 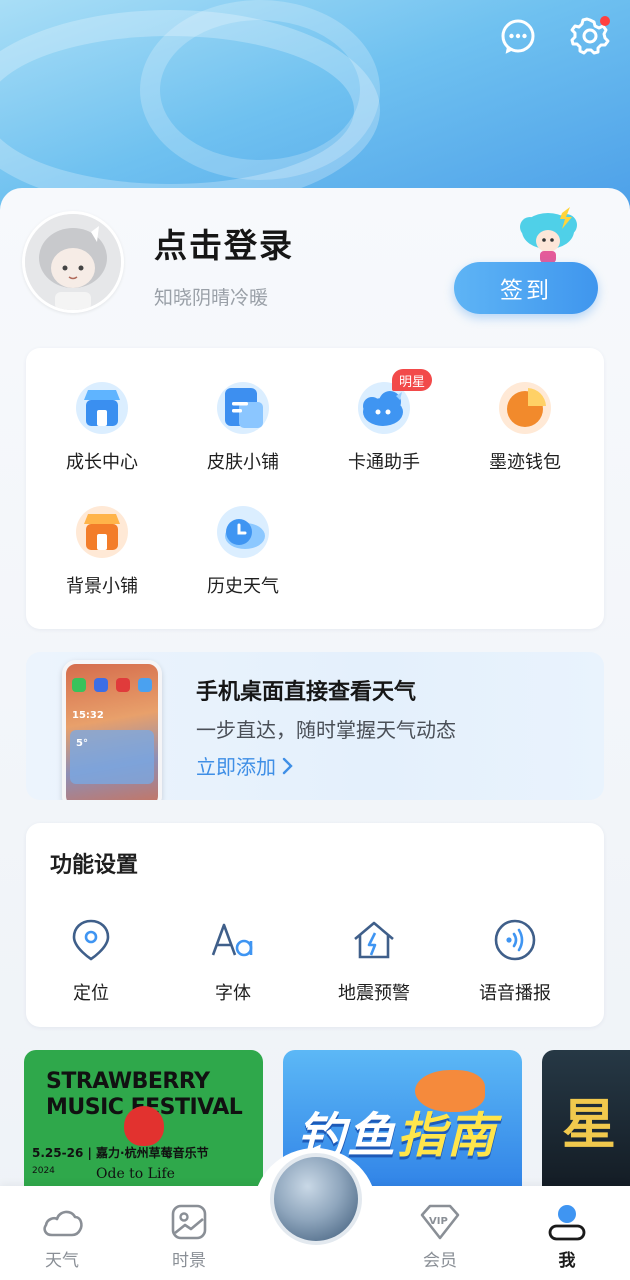 I want to click on tile-label: 成长中心, so click(x=102, y=462).